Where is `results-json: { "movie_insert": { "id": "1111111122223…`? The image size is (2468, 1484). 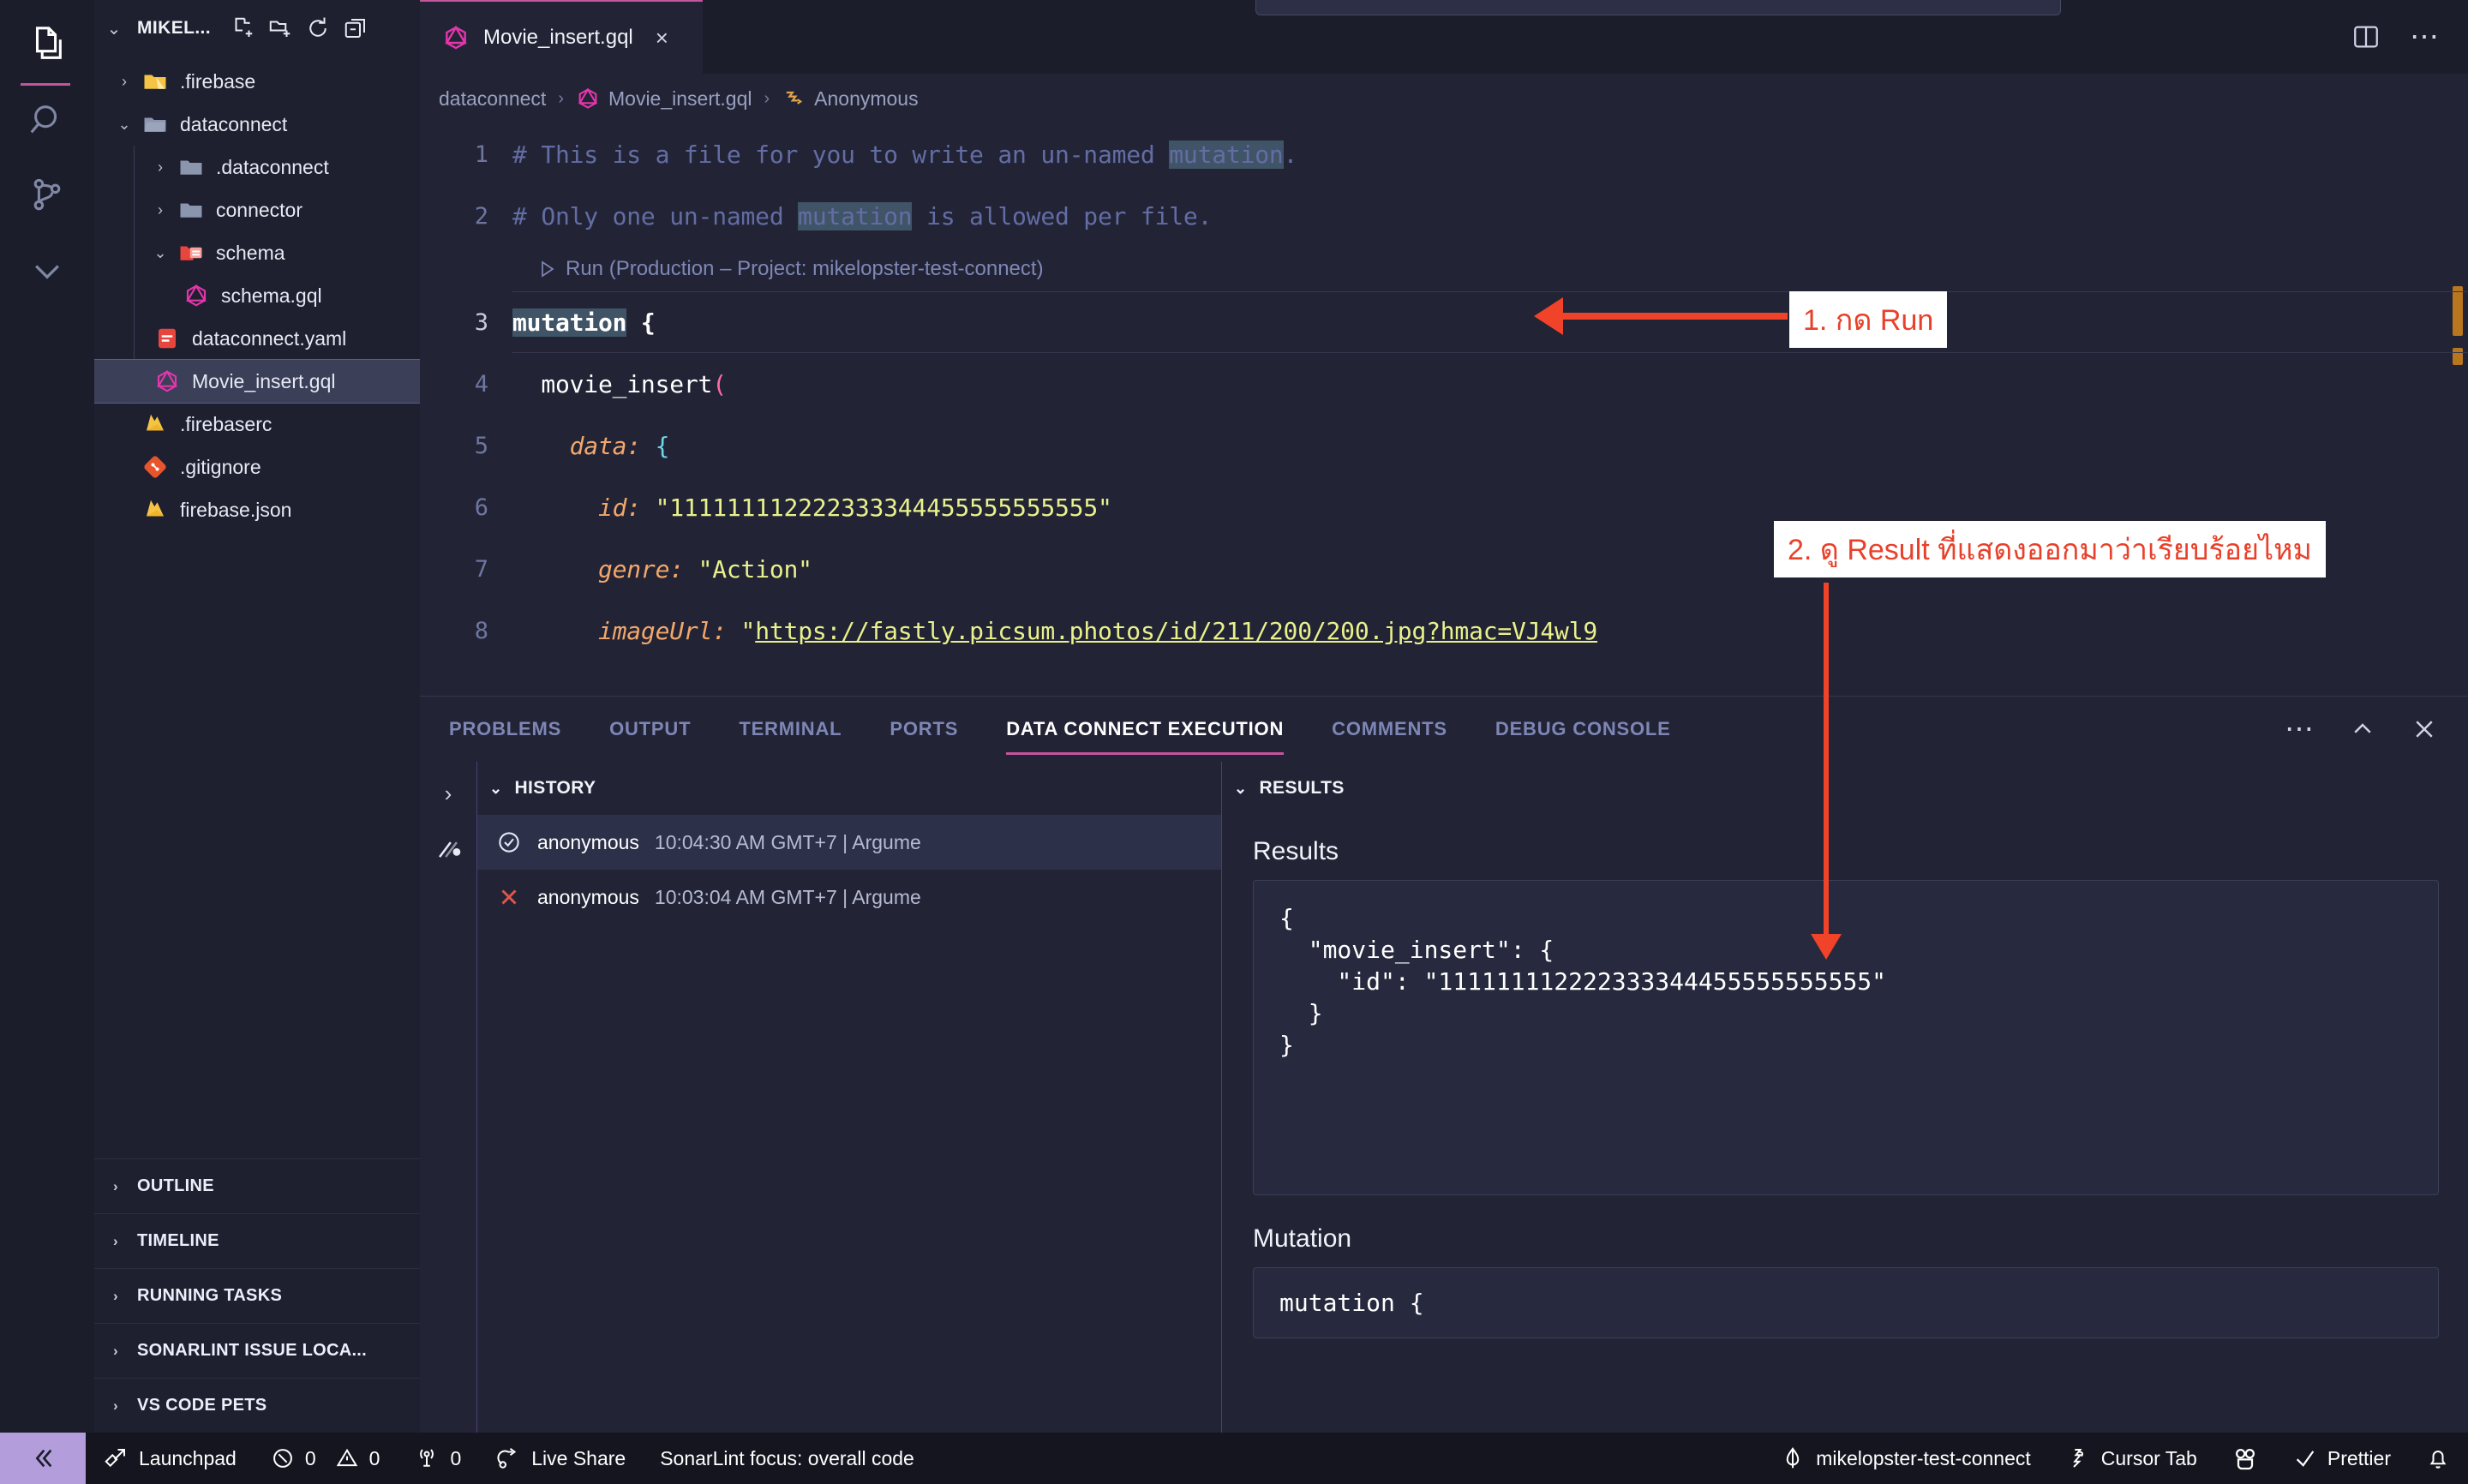
results-json: { "movie_insert": { "id": "1111111122223… is located at coordinates (1846, 1037).